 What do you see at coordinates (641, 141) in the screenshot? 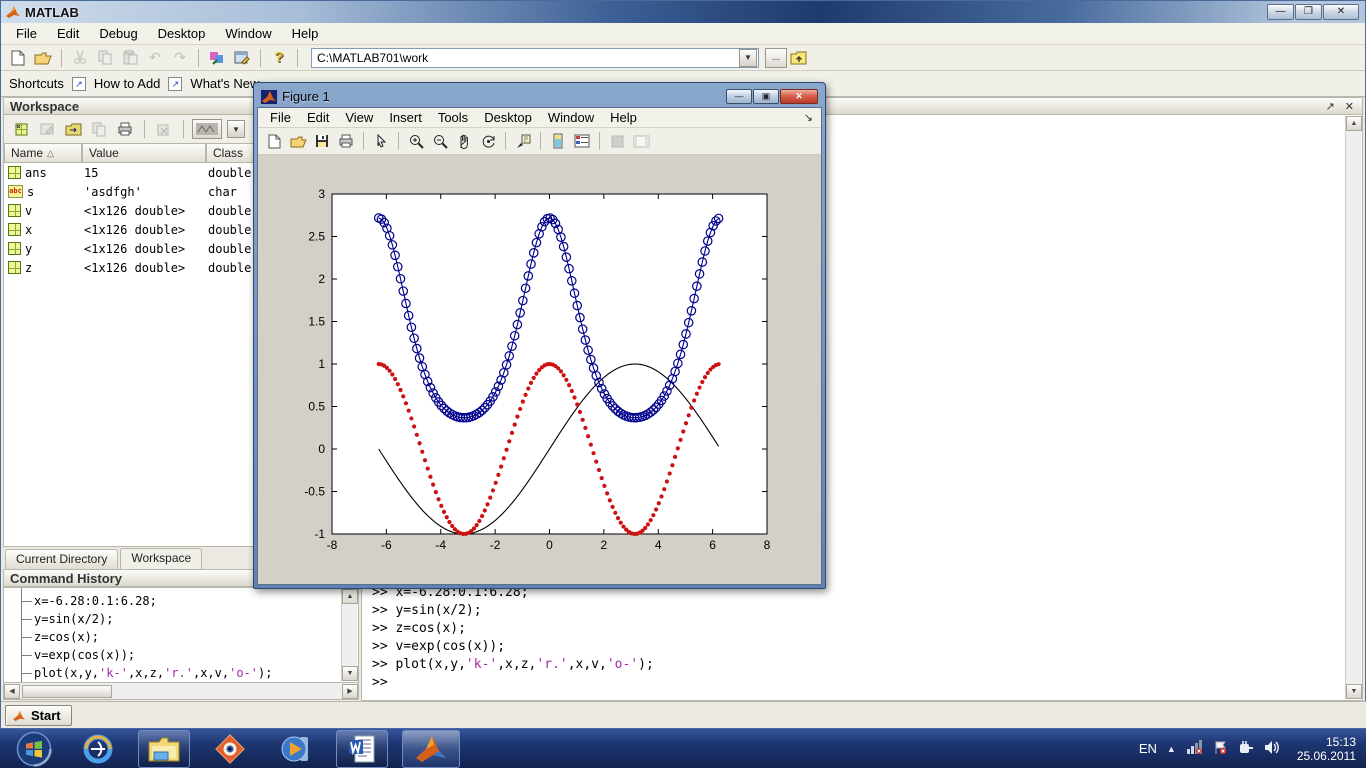
I see `show-plot-tools-icon` at bounding box center [641, 141].